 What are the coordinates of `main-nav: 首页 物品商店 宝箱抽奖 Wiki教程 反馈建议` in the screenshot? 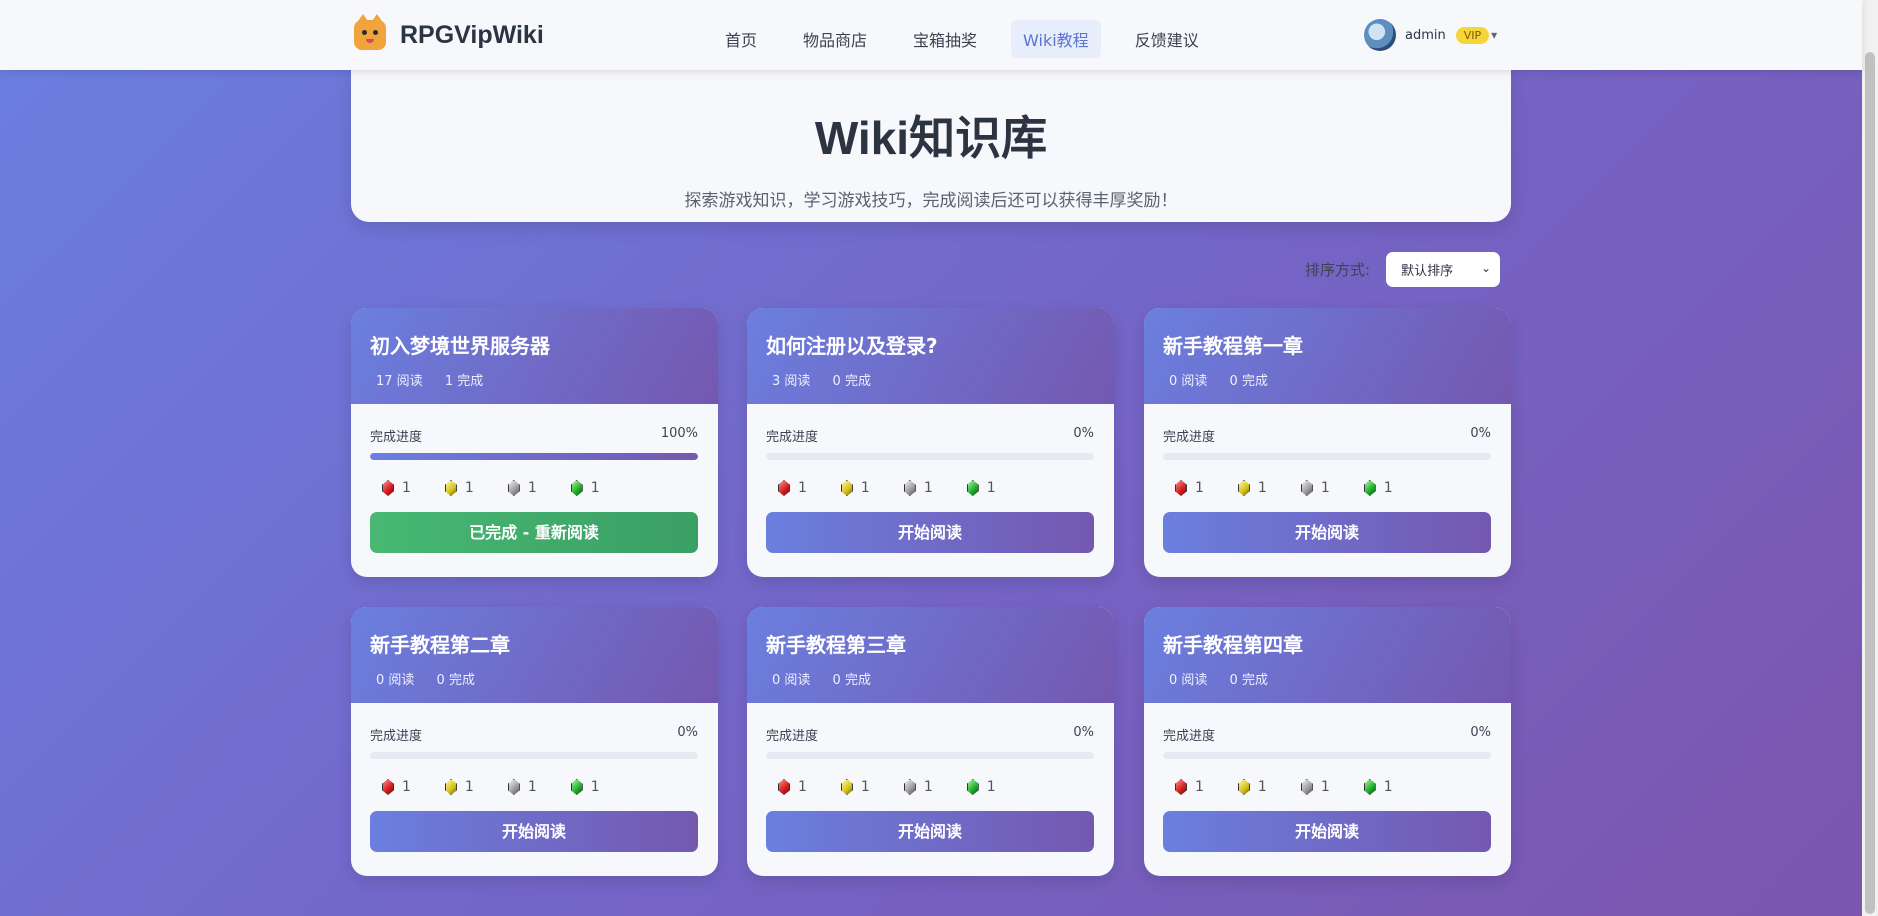 It's located at (973, 39).